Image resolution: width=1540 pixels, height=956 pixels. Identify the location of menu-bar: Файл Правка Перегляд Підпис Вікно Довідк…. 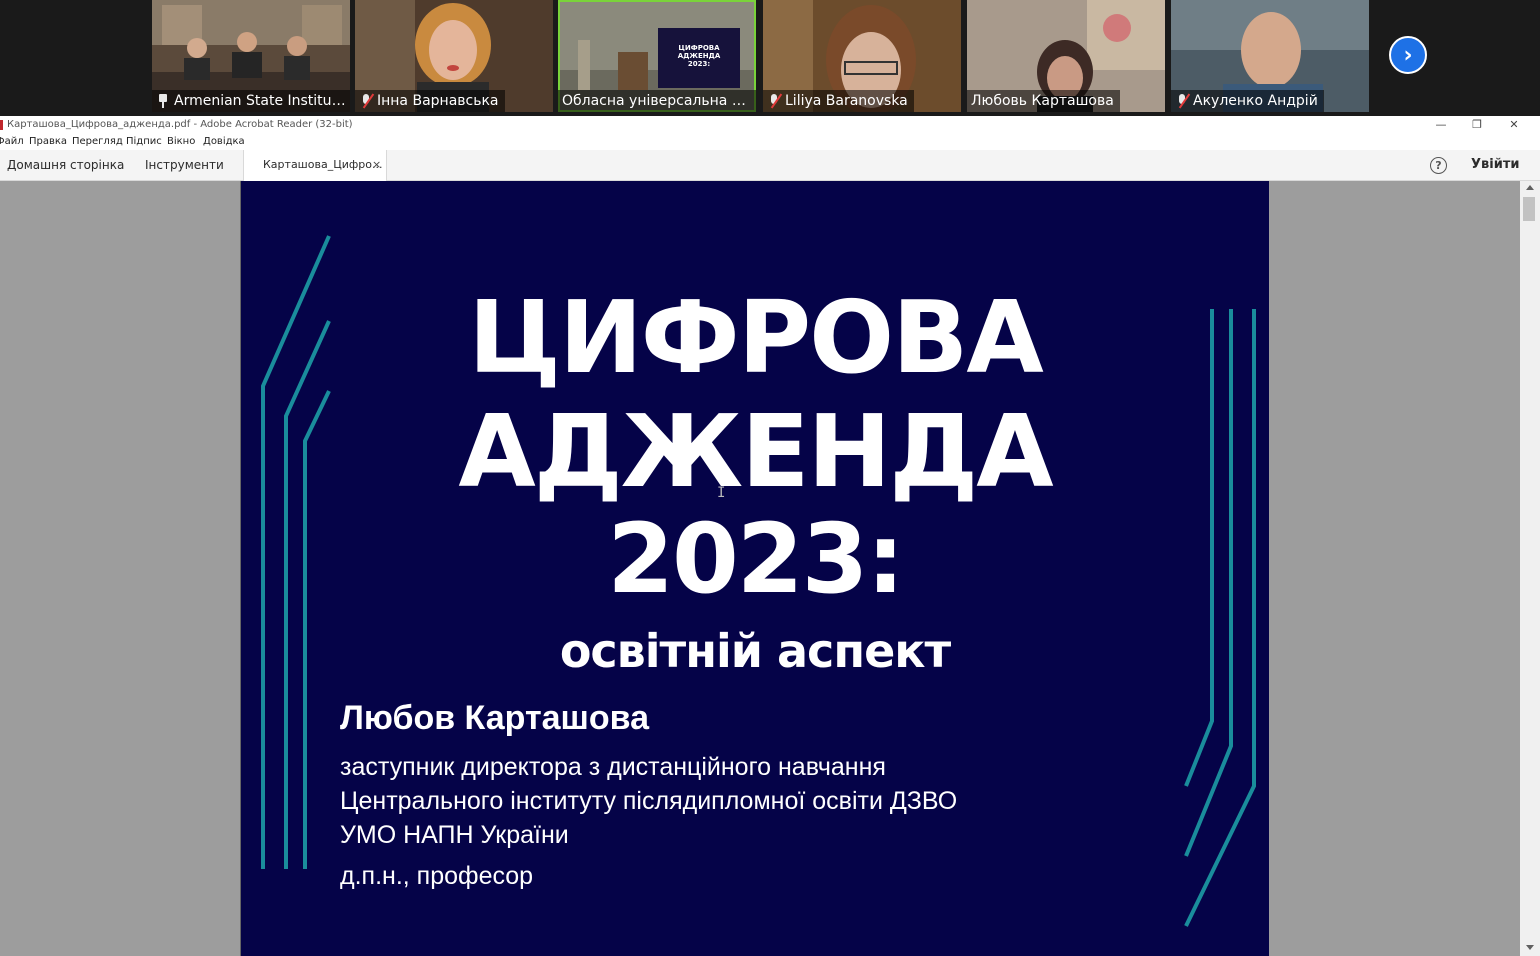
(770, 142).